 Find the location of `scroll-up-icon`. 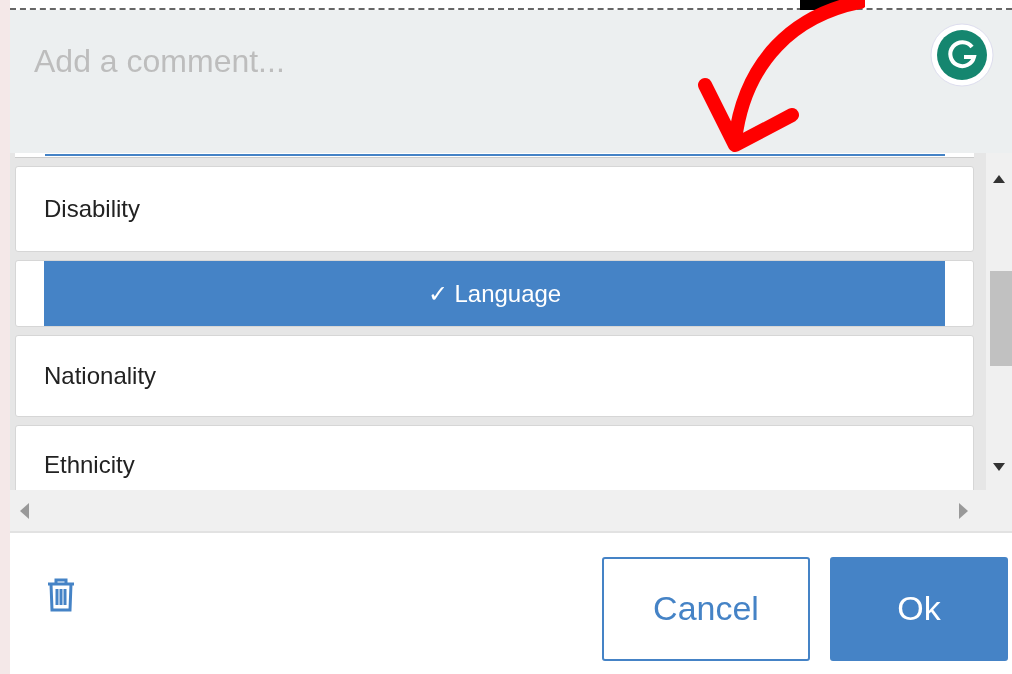

scroll-up-icon is located at coordinates (999, 179).